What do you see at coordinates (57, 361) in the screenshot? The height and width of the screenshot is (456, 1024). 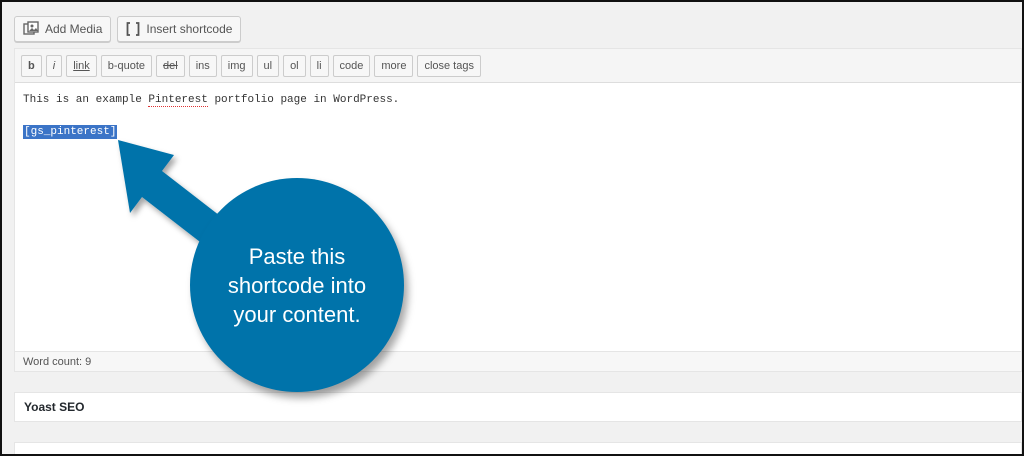 I see `word-count: Word count: 9` at bounding box center [57, 361].